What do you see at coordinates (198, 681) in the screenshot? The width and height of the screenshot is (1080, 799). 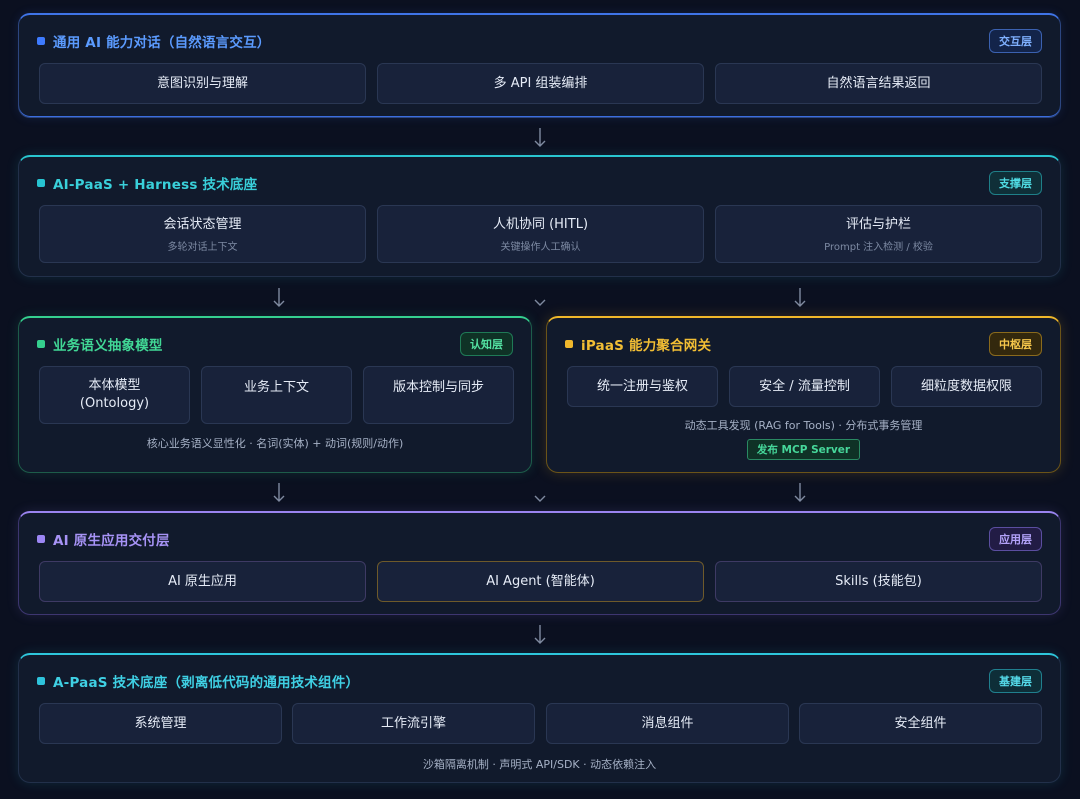 I see `foundation-layer-title: A-PaaS 技术底座（剥离低代码的通用技术组件）` at bounding box center [198, 681].